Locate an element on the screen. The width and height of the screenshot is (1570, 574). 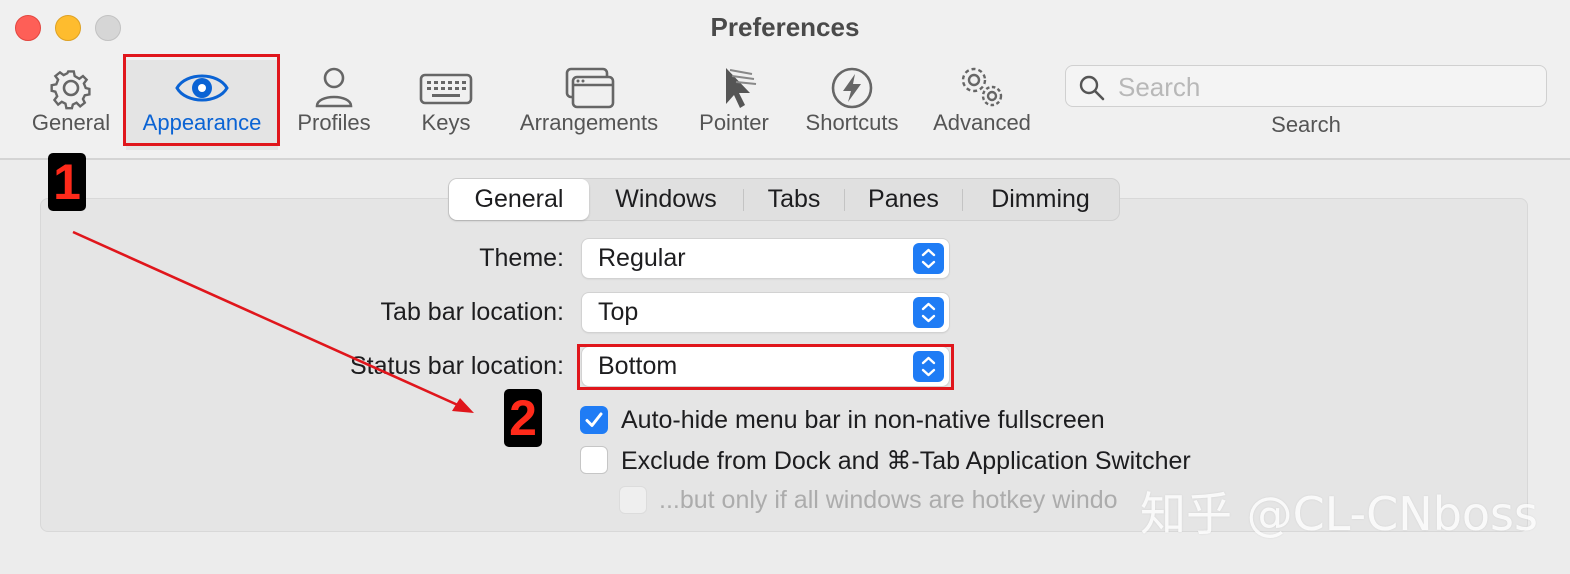
toolbar-label: General is located at coordinates (71, 122).